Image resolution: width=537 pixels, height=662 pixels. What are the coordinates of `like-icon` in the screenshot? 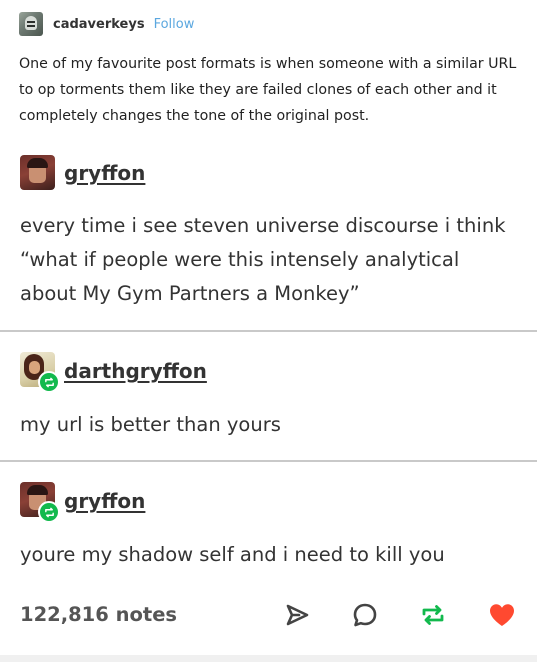 It's located at (502, 615).